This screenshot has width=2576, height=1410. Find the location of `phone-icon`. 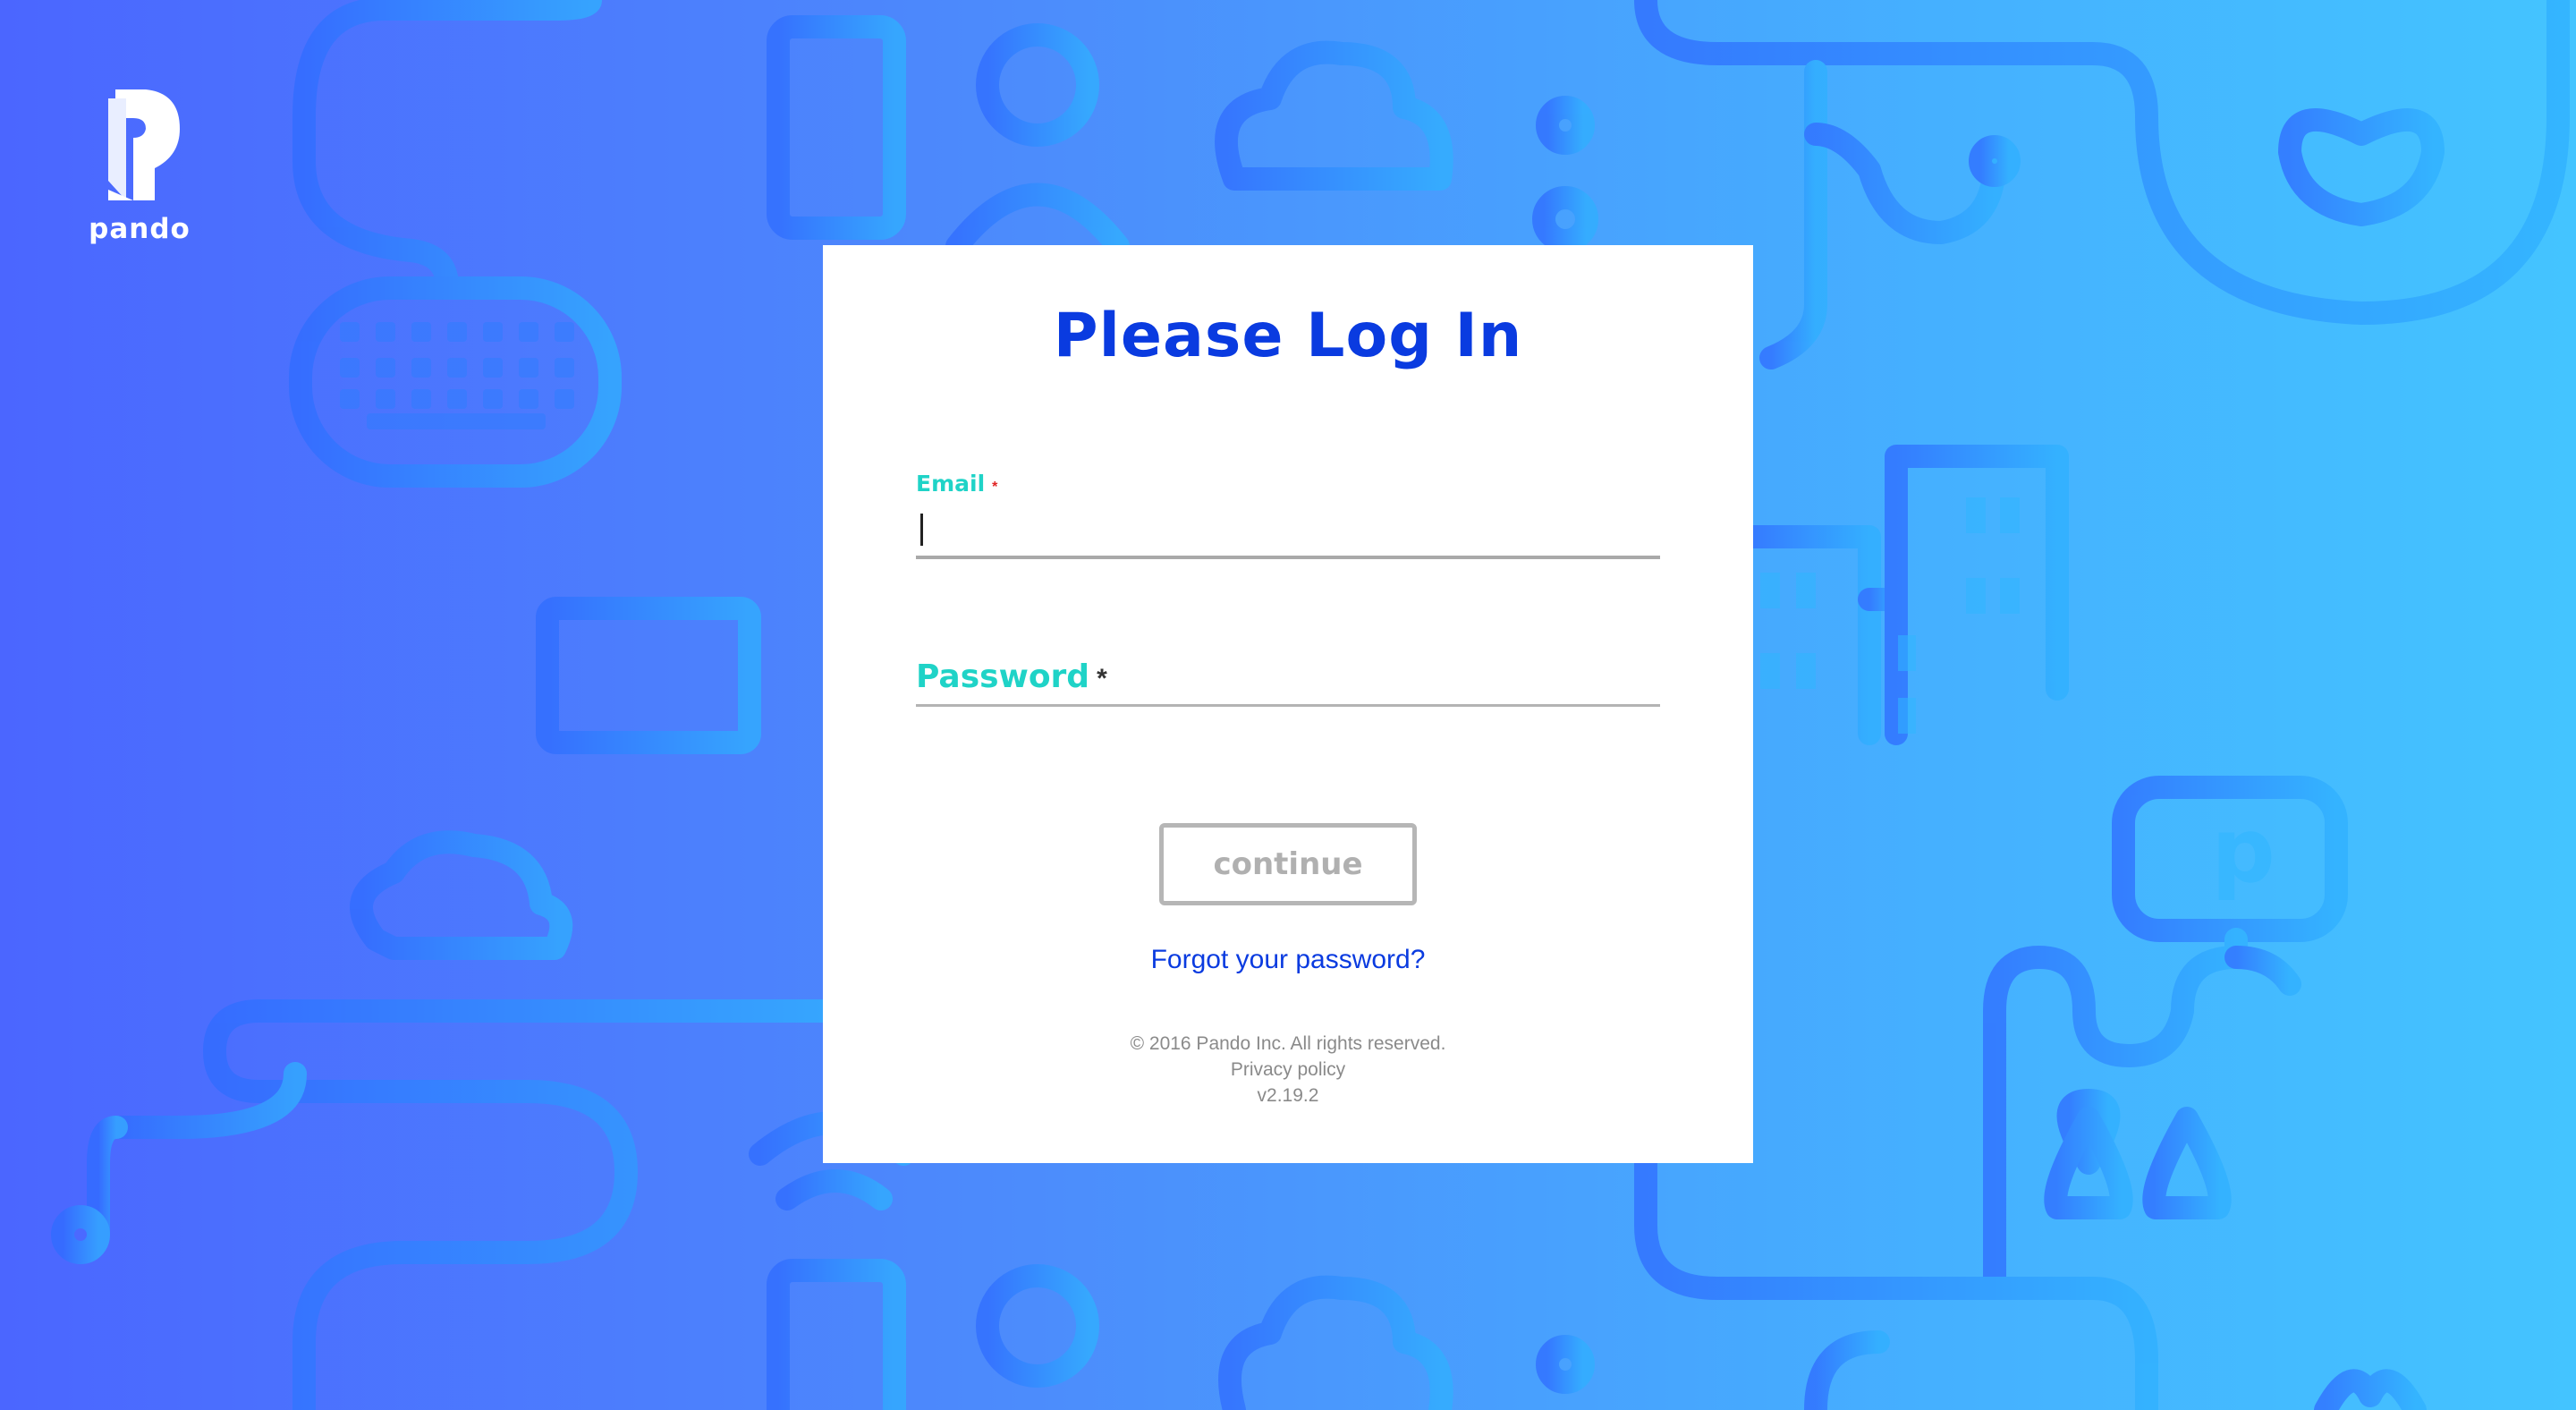

phone-icon is located at coordinates (836, 128).